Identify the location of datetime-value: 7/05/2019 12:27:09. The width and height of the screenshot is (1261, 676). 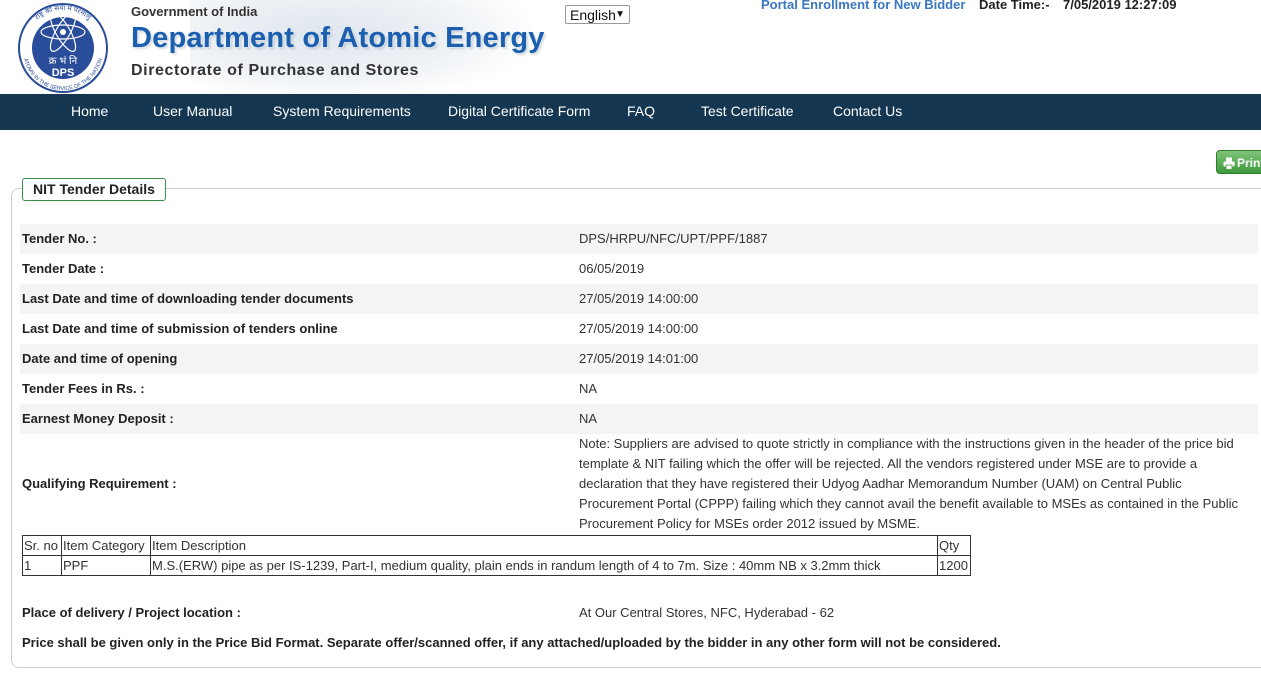
(1120, 6).